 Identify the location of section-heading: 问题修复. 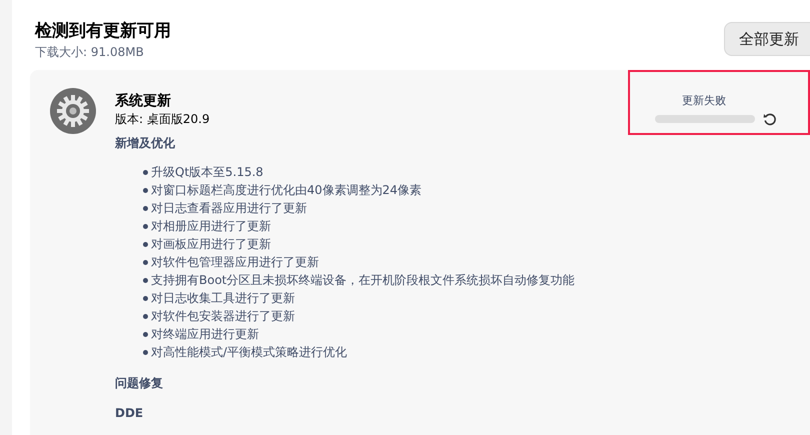
(139, 383).